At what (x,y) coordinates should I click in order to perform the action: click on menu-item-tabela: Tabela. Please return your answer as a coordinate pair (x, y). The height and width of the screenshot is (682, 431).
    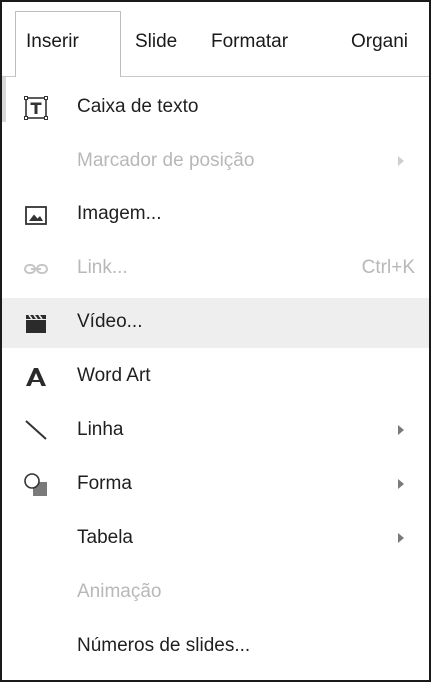
    Looking at the image, I should click on (215, 539).